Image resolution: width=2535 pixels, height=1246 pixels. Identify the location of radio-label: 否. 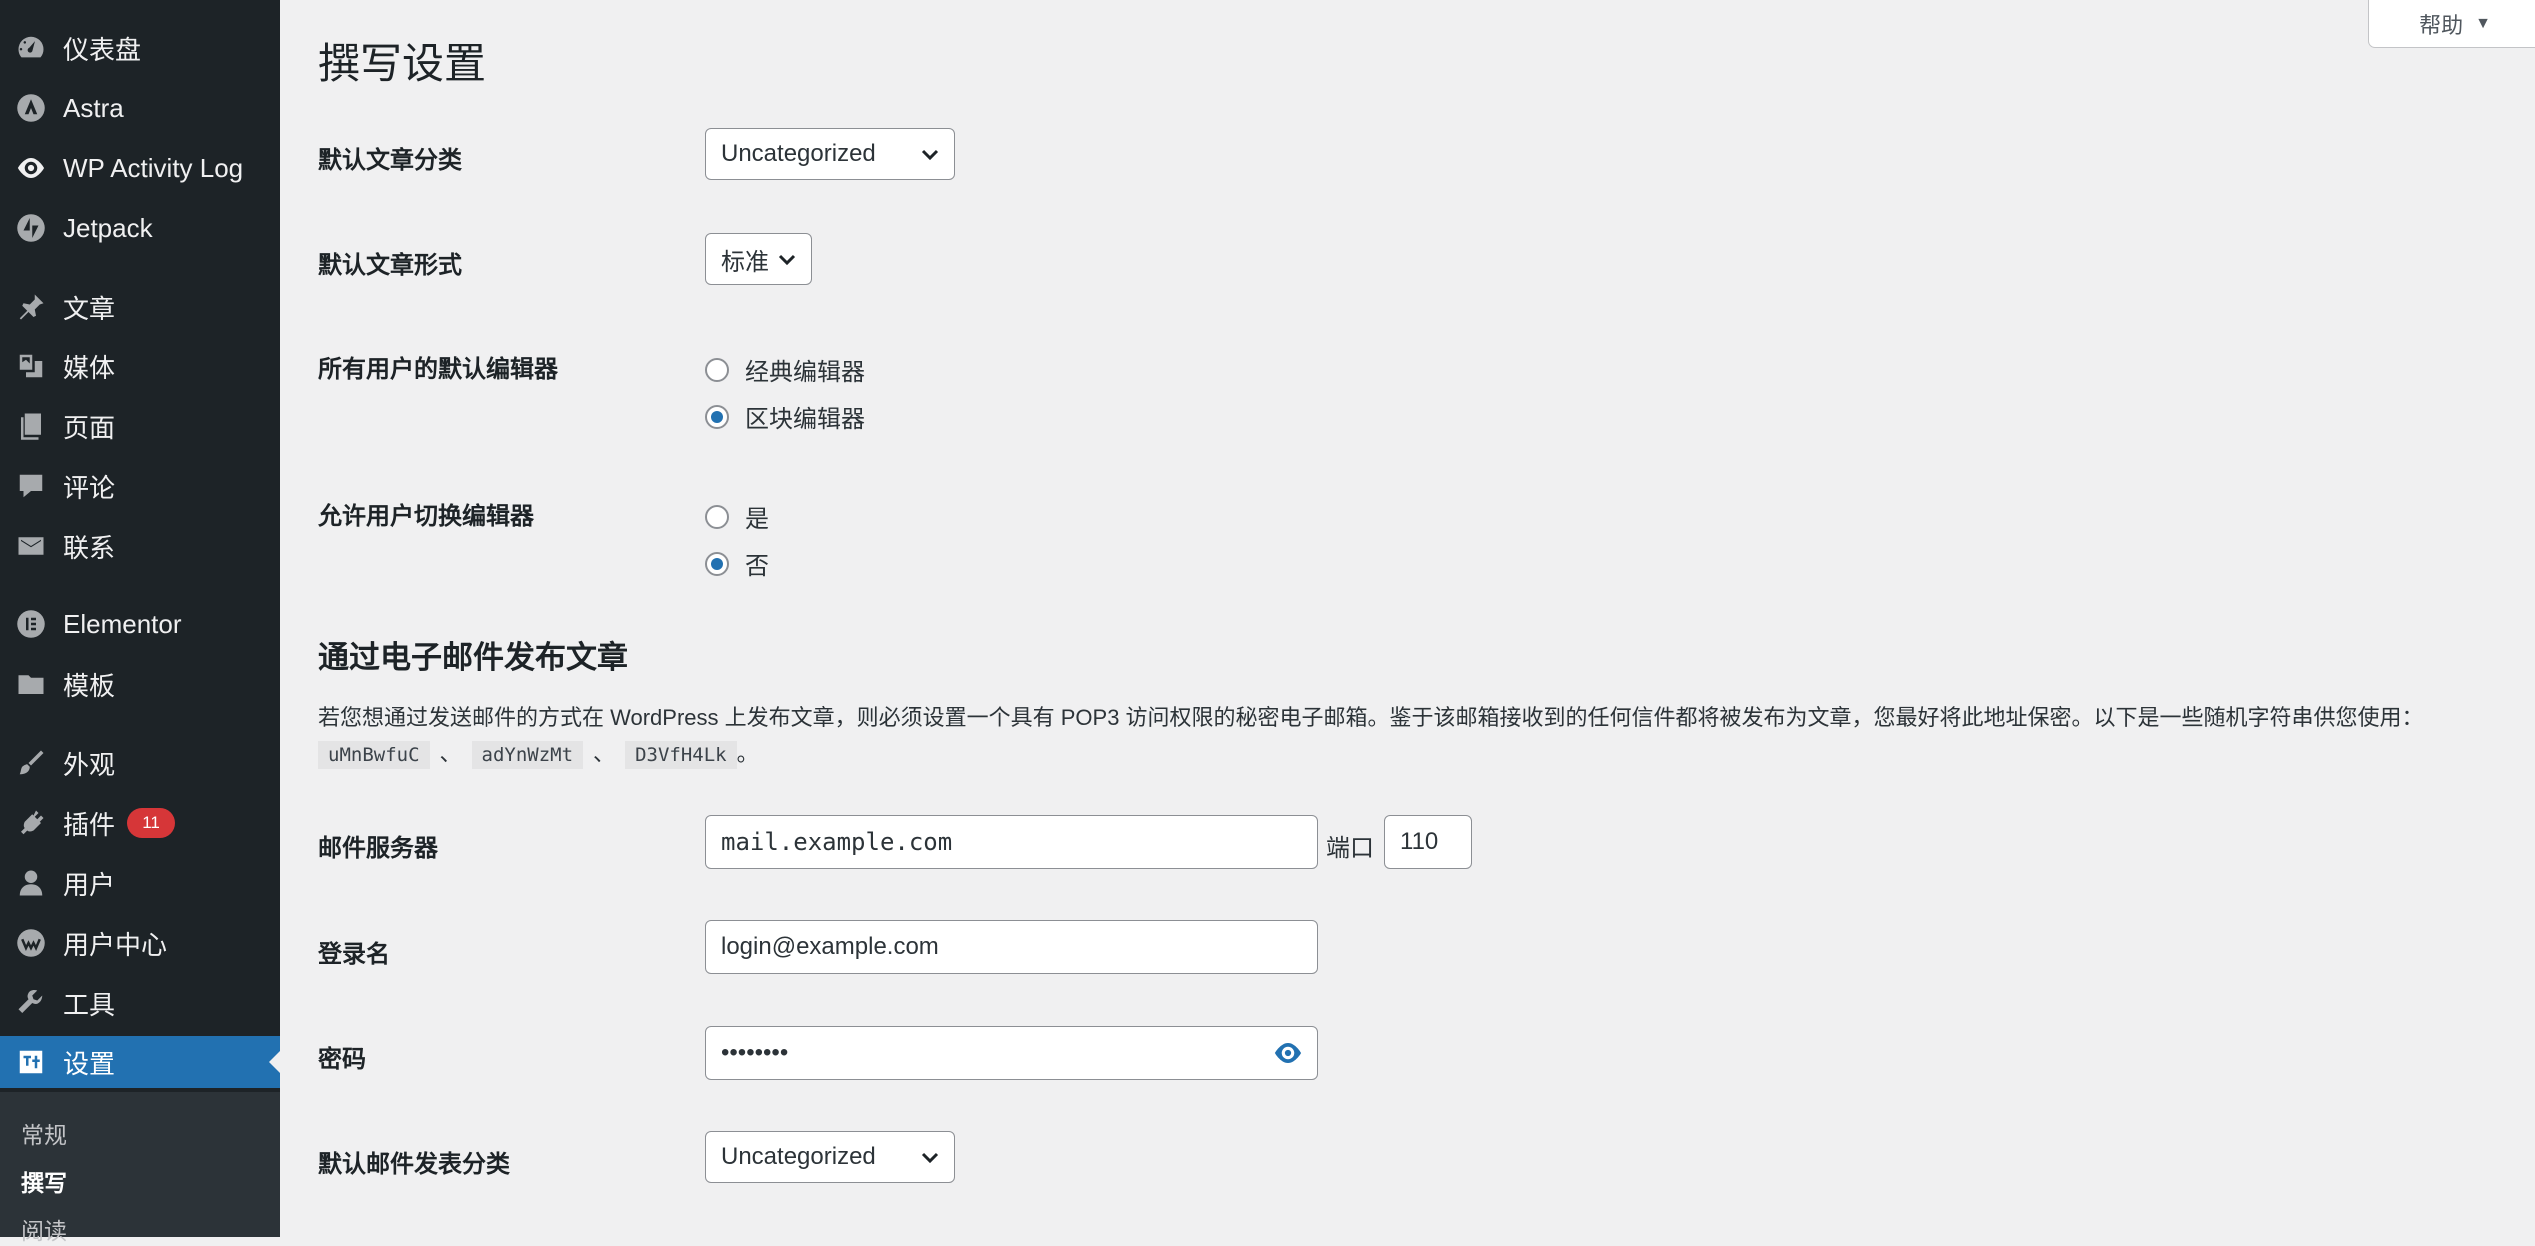
(757, 566).